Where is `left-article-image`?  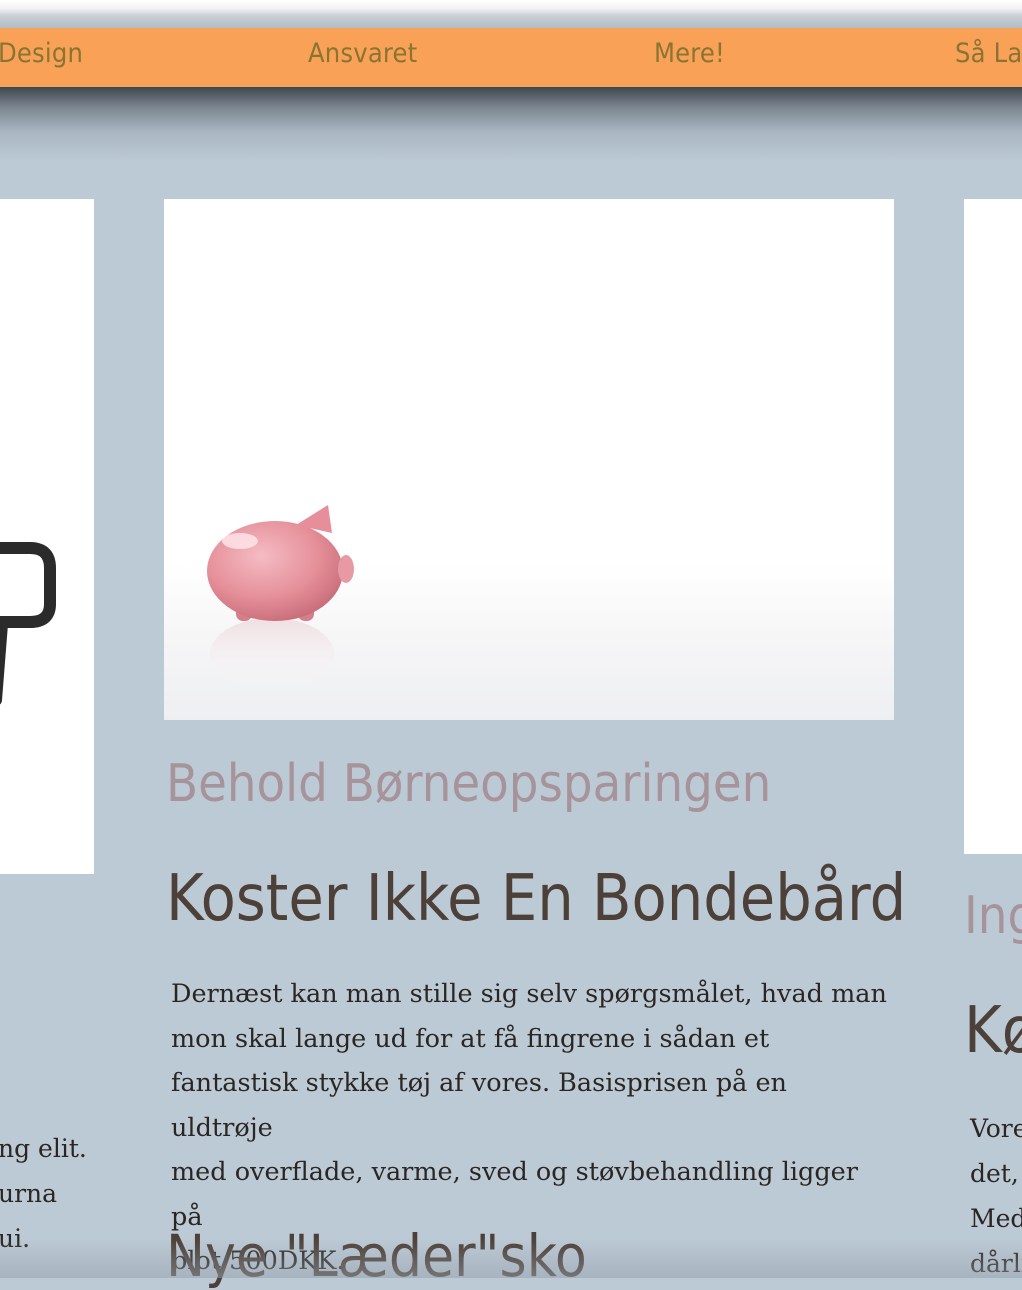
left-article-image is located at coordinates (47, 536).